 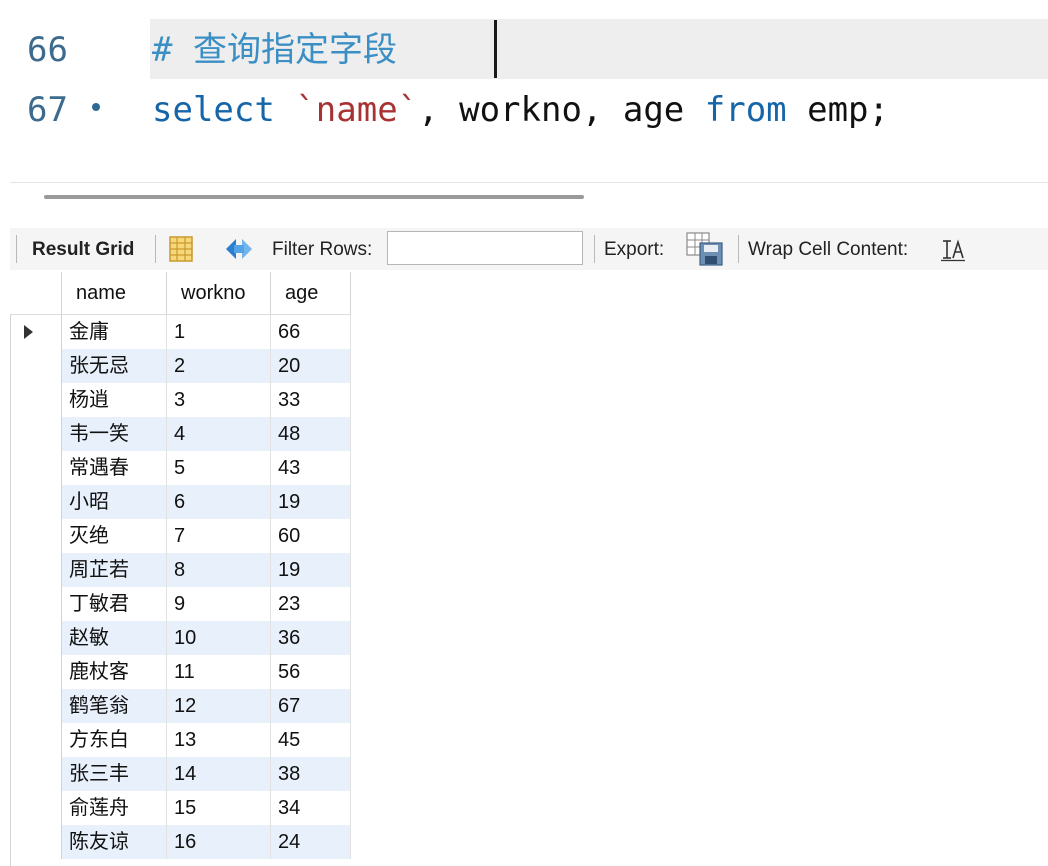 I want to click on refresh-icon, so click(x=239, y=249).